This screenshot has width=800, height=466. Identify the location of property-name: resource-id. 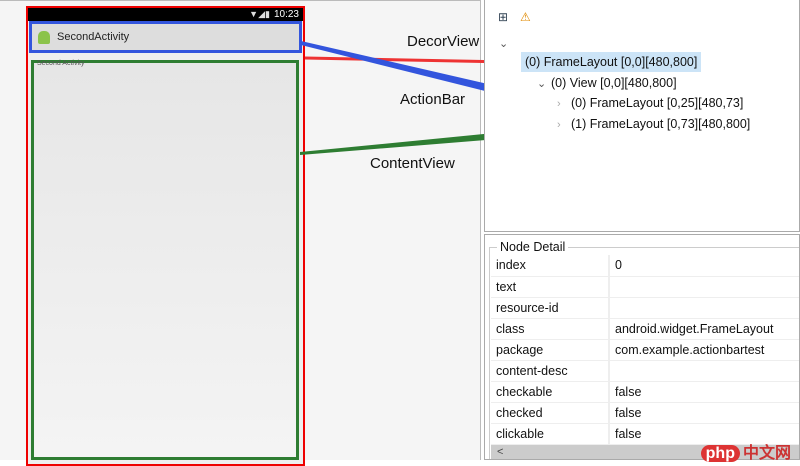
(550, 308).